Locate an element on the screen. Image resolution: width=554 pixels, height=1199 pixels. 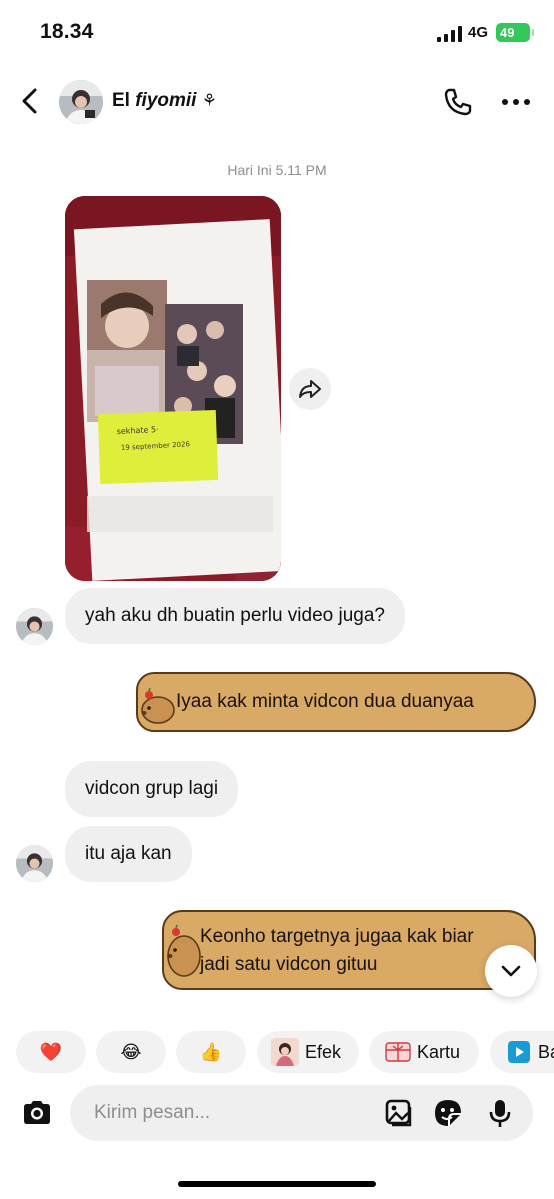
chevron-down-icon is located at coordinates (511, 971).